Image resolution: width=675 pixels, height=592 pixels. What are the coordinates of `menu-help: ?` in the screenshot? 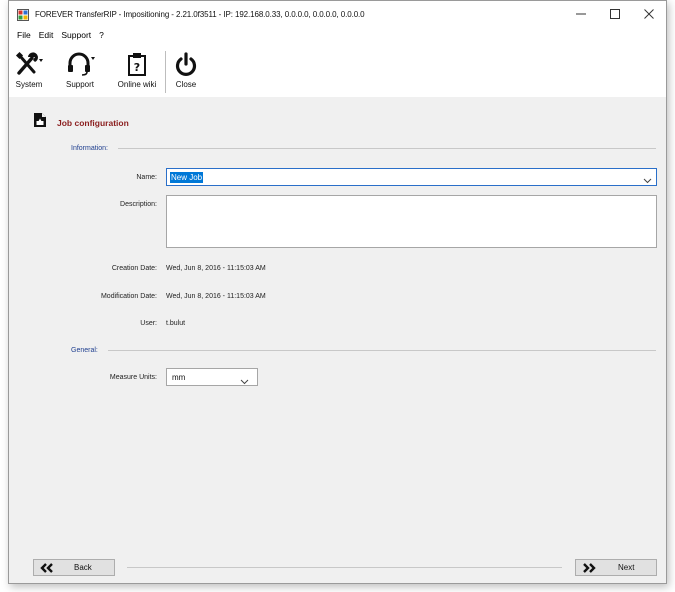 It's located at (101, 35).